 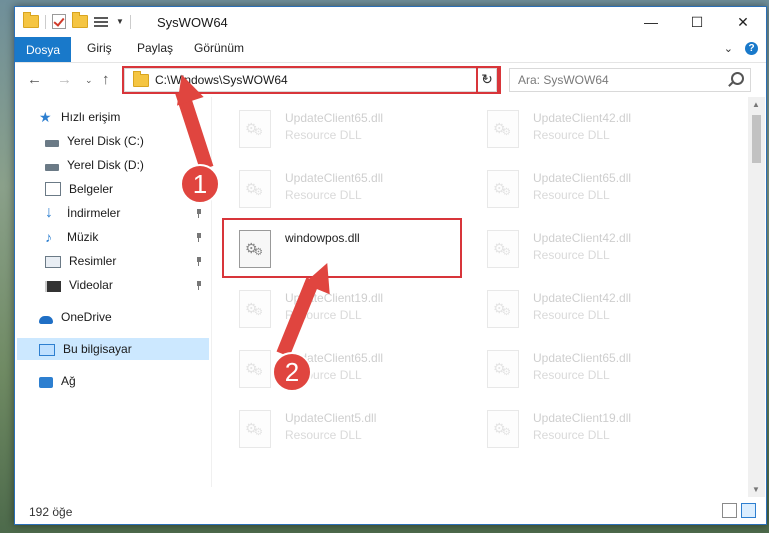 I want to click on sidebar-item-pictures: Resimler, so click(x=131, y=261).